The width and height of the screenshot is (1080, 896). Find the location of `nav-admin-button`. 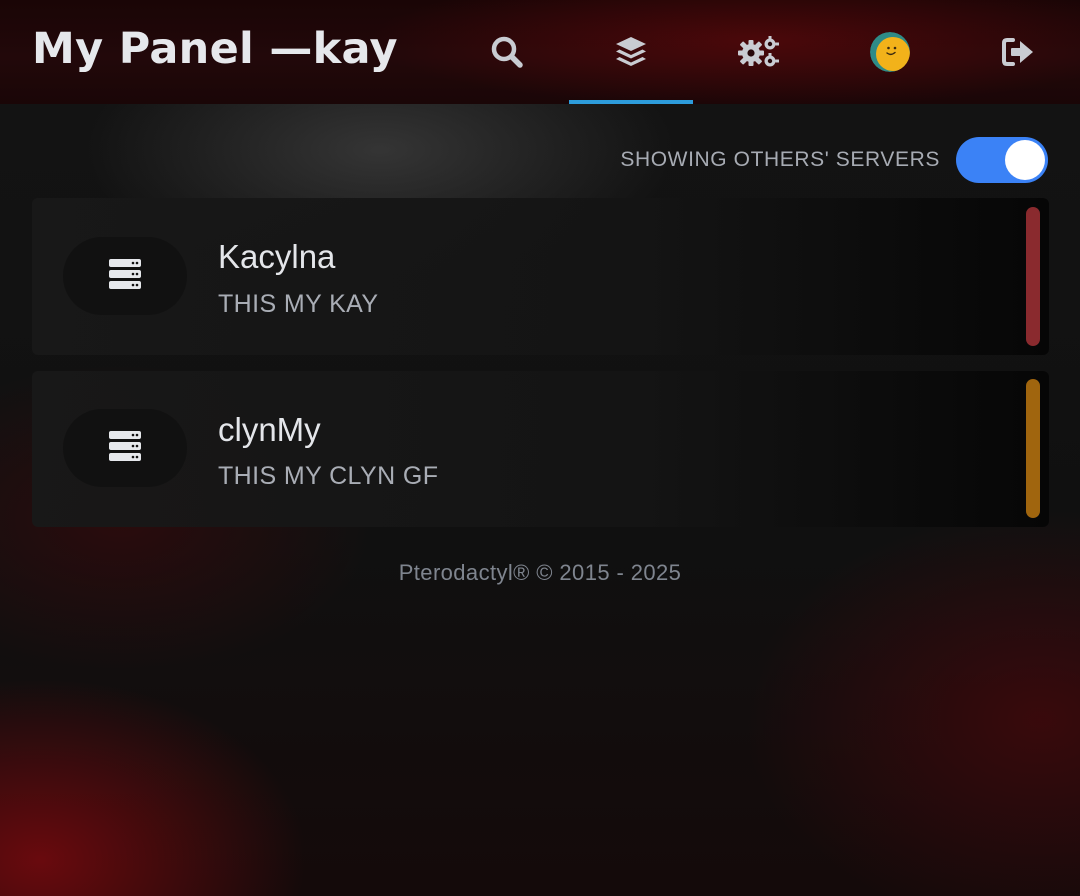

nav-admin-button is located at coordinates (758, 52).